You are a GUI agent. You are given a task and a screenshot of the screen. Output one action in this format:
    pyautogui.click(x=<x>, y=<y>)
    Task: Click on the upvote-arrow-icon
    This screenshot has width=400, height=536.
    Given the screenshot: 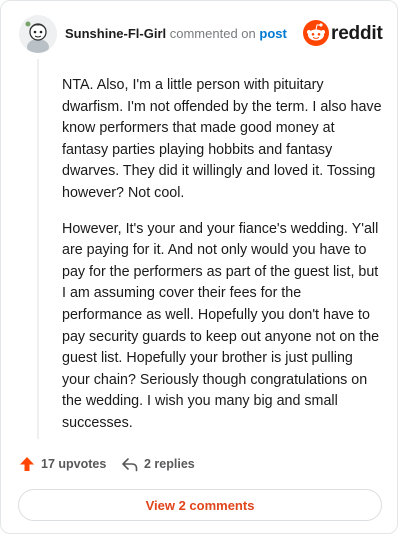 What is the action you would take?
    pyautogui.click(x=27, y=464)
    